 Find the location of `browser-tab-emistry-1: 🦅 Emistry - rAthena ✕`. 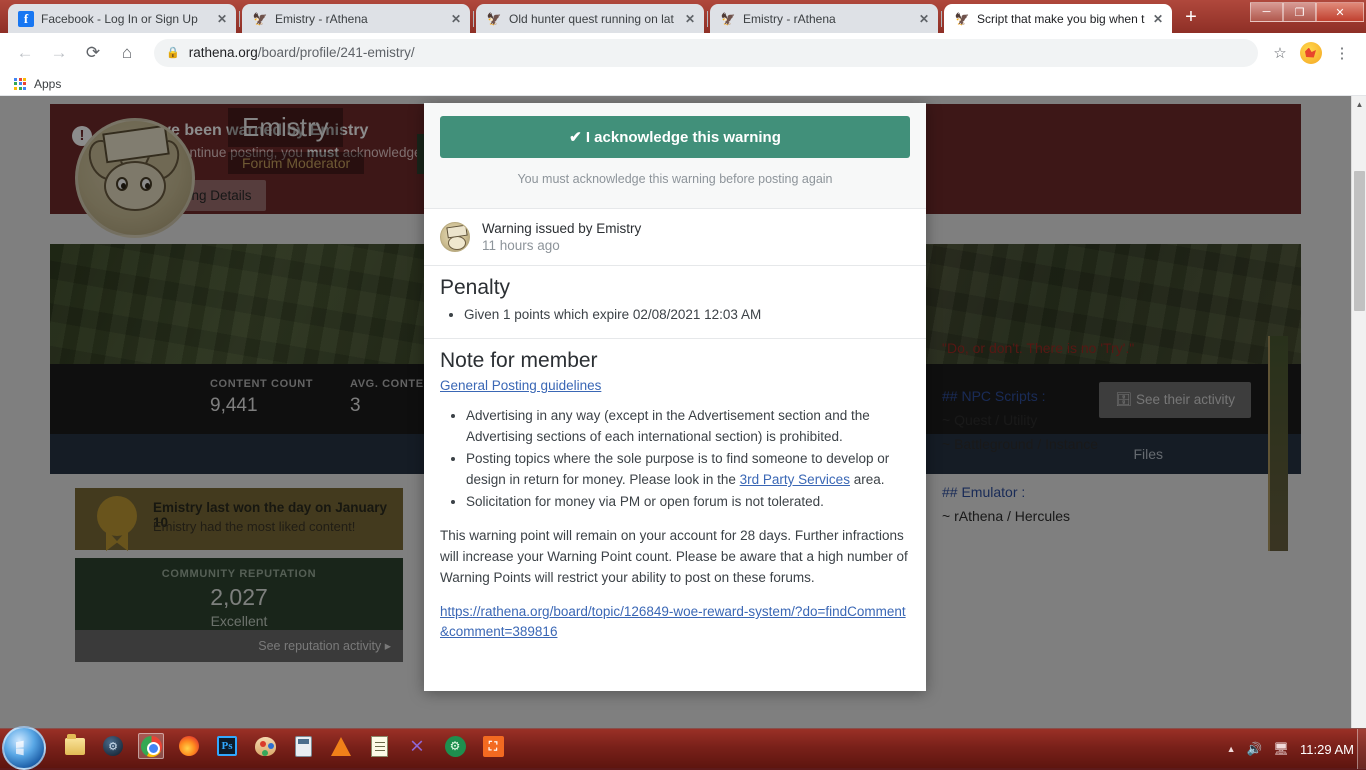

browser-tab-emistry-1: 🦅 Emistry - rAthena ✕ is located at coordinates (356, 18).